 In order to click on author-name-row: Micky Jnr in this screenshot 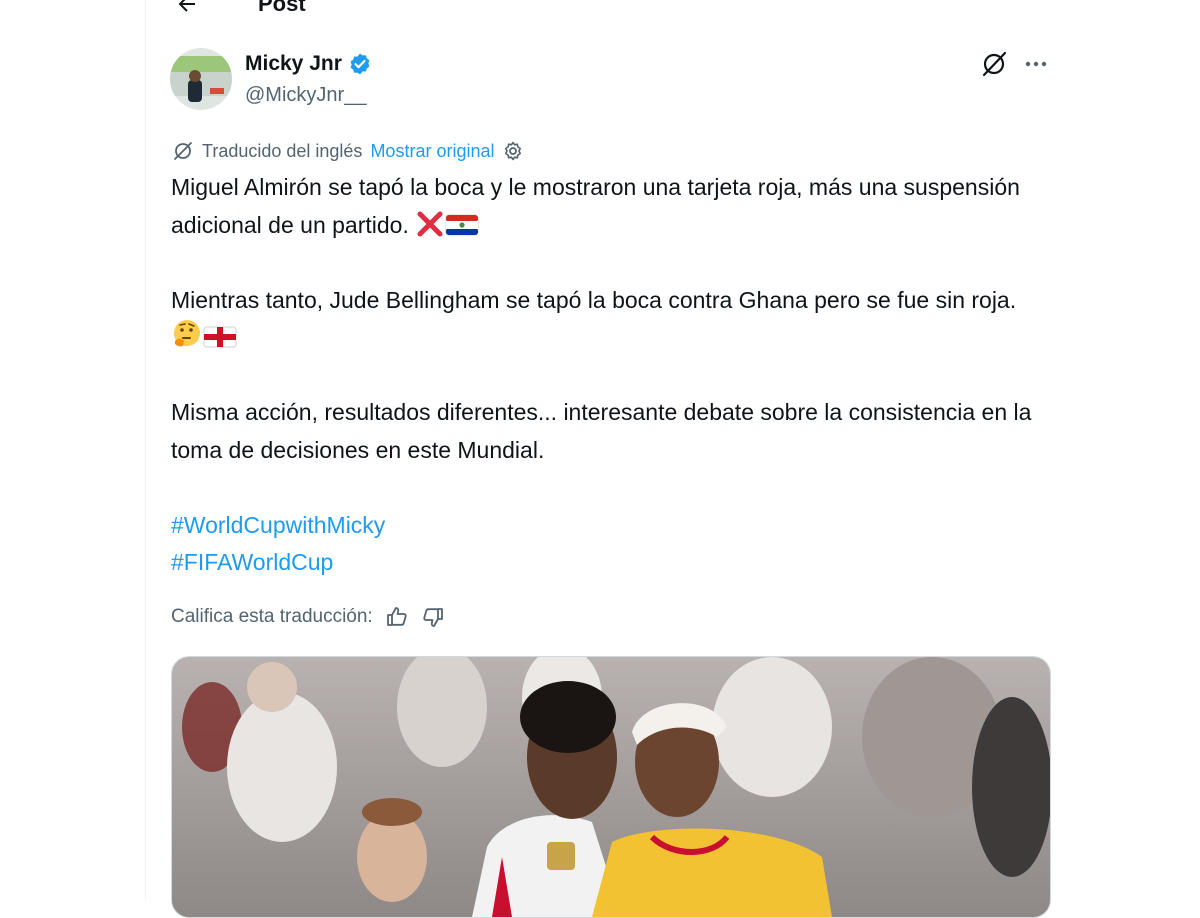, I will do `click(308, 64)`.